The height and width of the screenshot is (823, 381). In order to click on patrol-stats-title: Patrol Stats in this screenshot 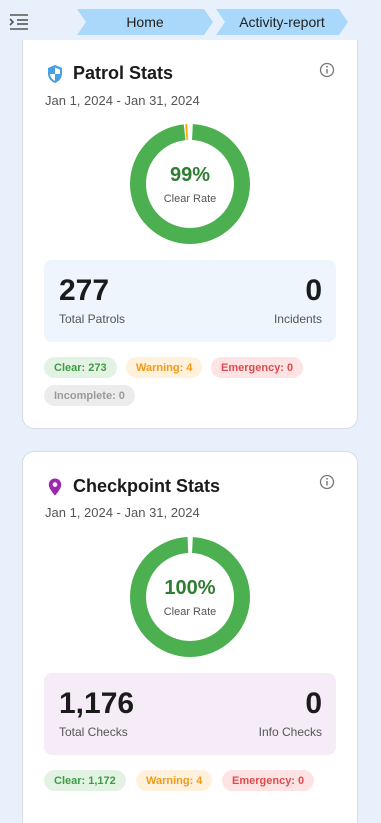, I will do `click(123, 73)`.